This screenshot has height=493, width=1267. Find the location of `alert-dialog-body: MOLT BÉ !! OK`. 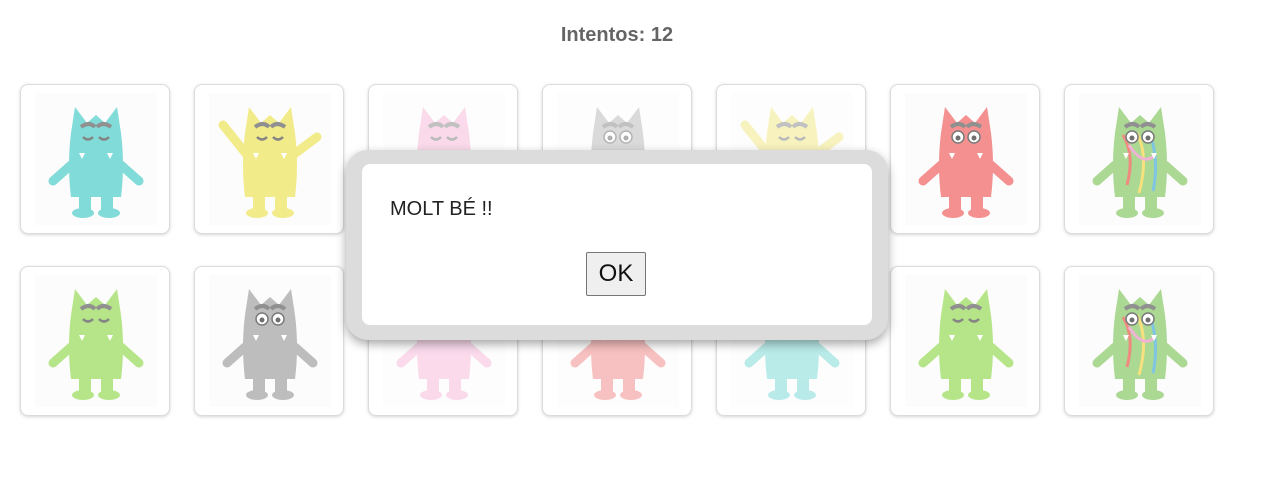

alert-dialog-body: MOLT BÉ !! OK is located at coordinates (617, 244).